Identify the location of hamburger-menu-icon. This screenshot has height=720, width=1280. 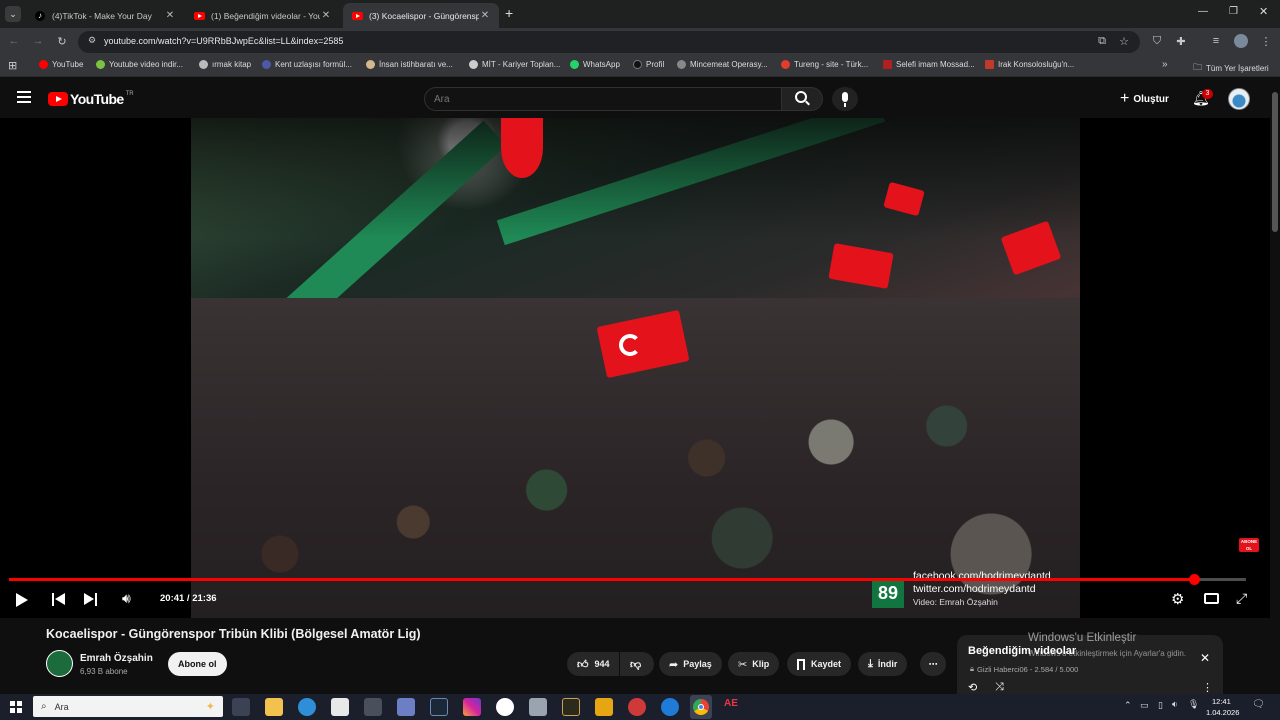
(24, 97).